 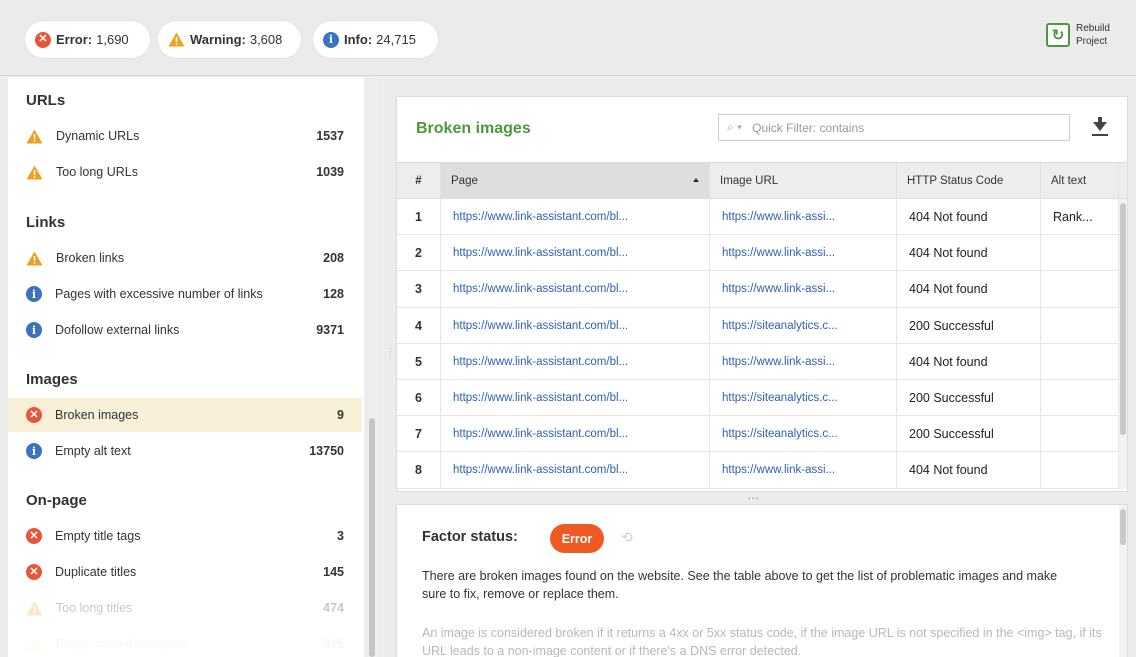 I want to click on rebuild-project-button: ↻ Rebuild Project, so click(x=1082, y=35).